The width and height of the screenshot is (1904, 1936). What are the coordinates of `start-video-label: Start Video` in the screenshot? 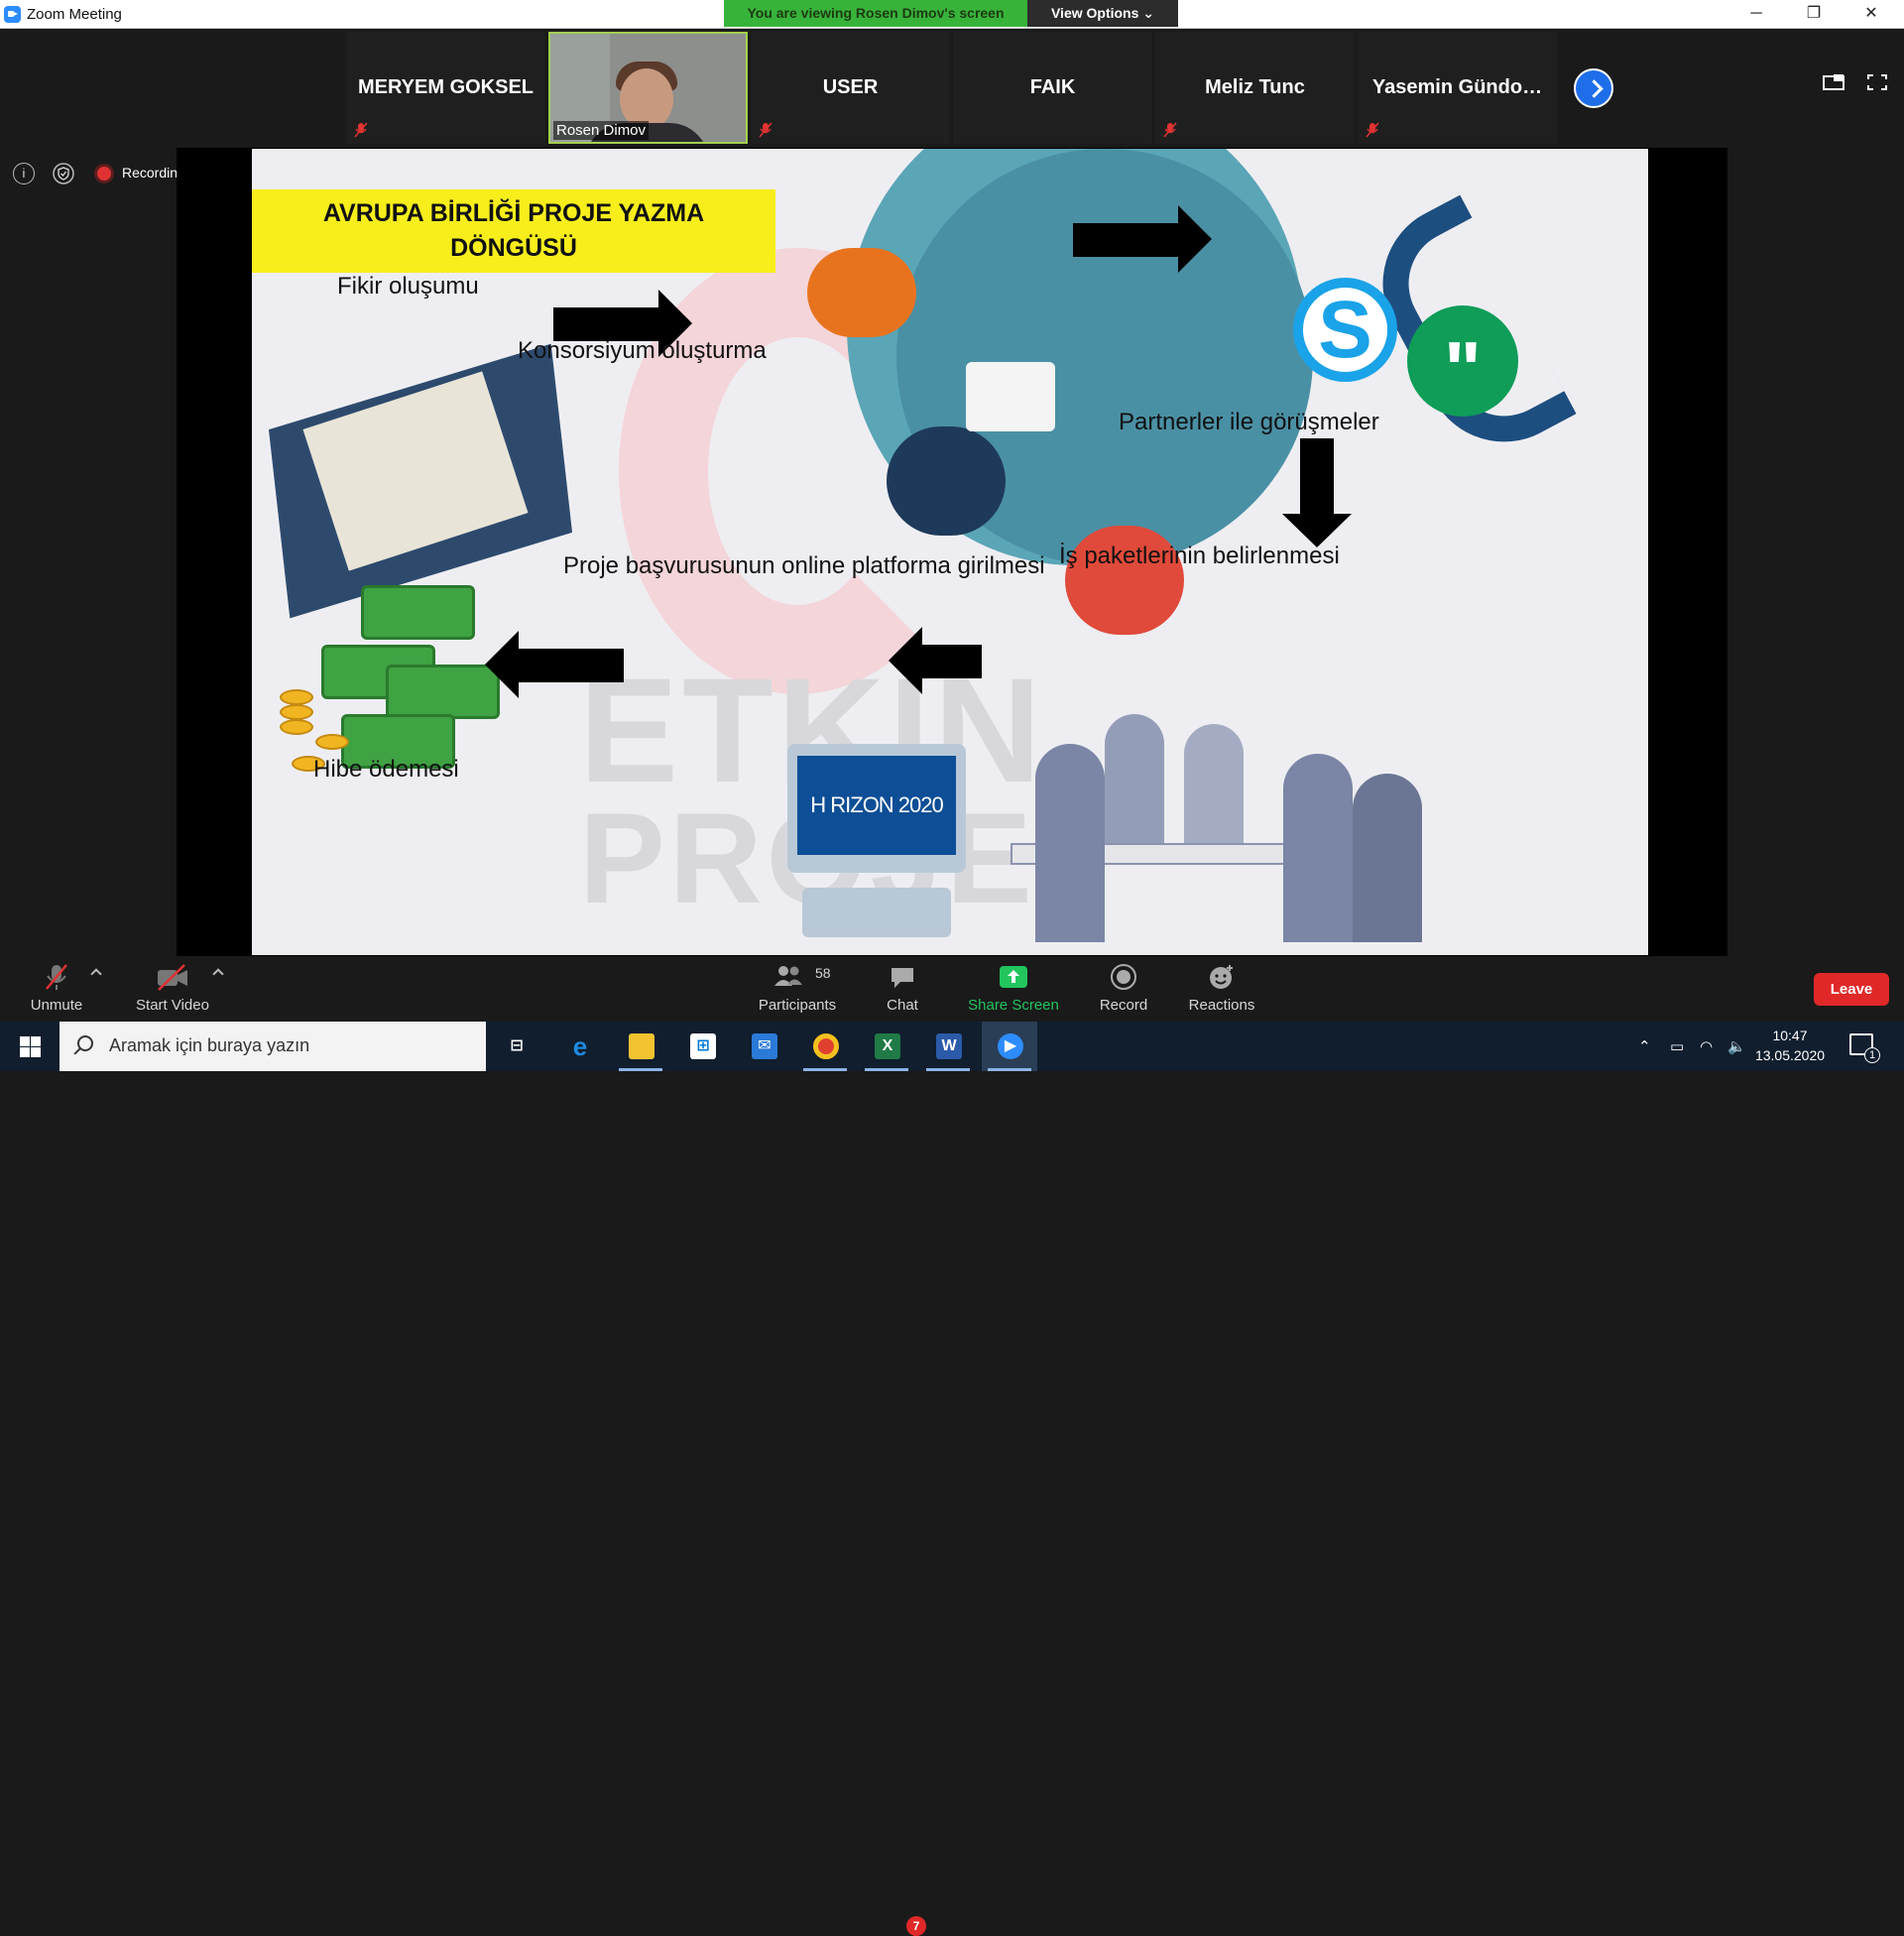 It's located at (172, 1005).